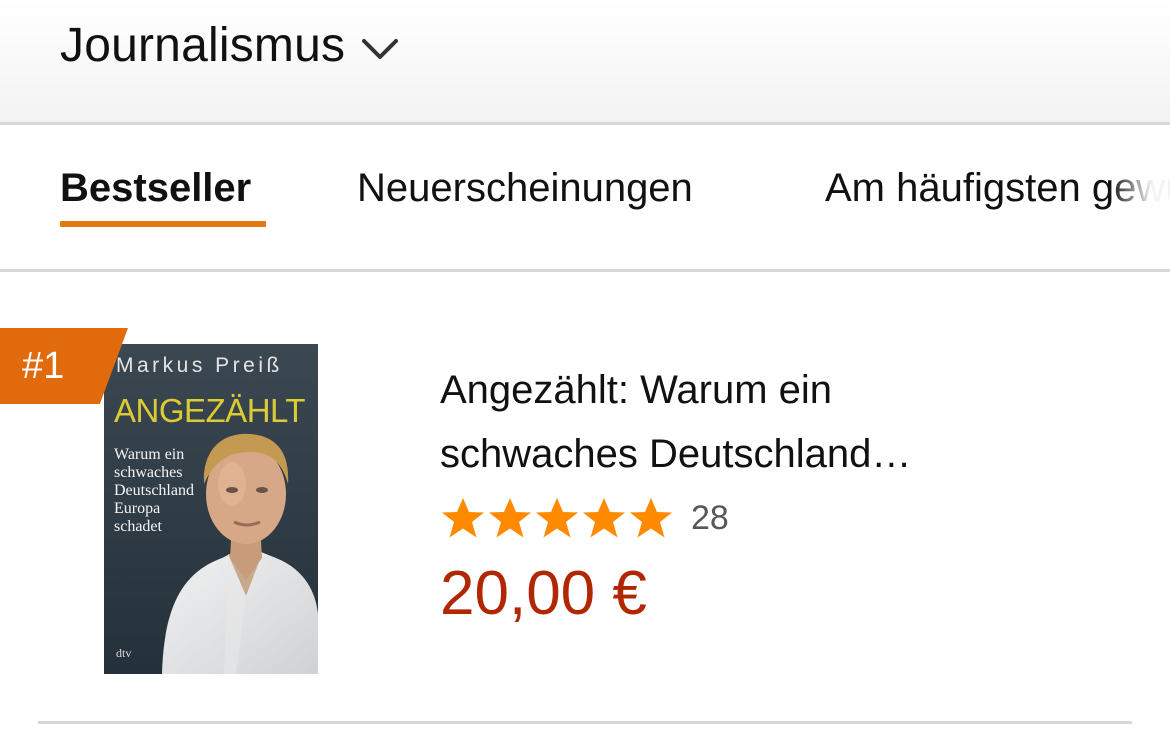  I want to click on cover-publisher-logo: dtv, so click(124, 653).